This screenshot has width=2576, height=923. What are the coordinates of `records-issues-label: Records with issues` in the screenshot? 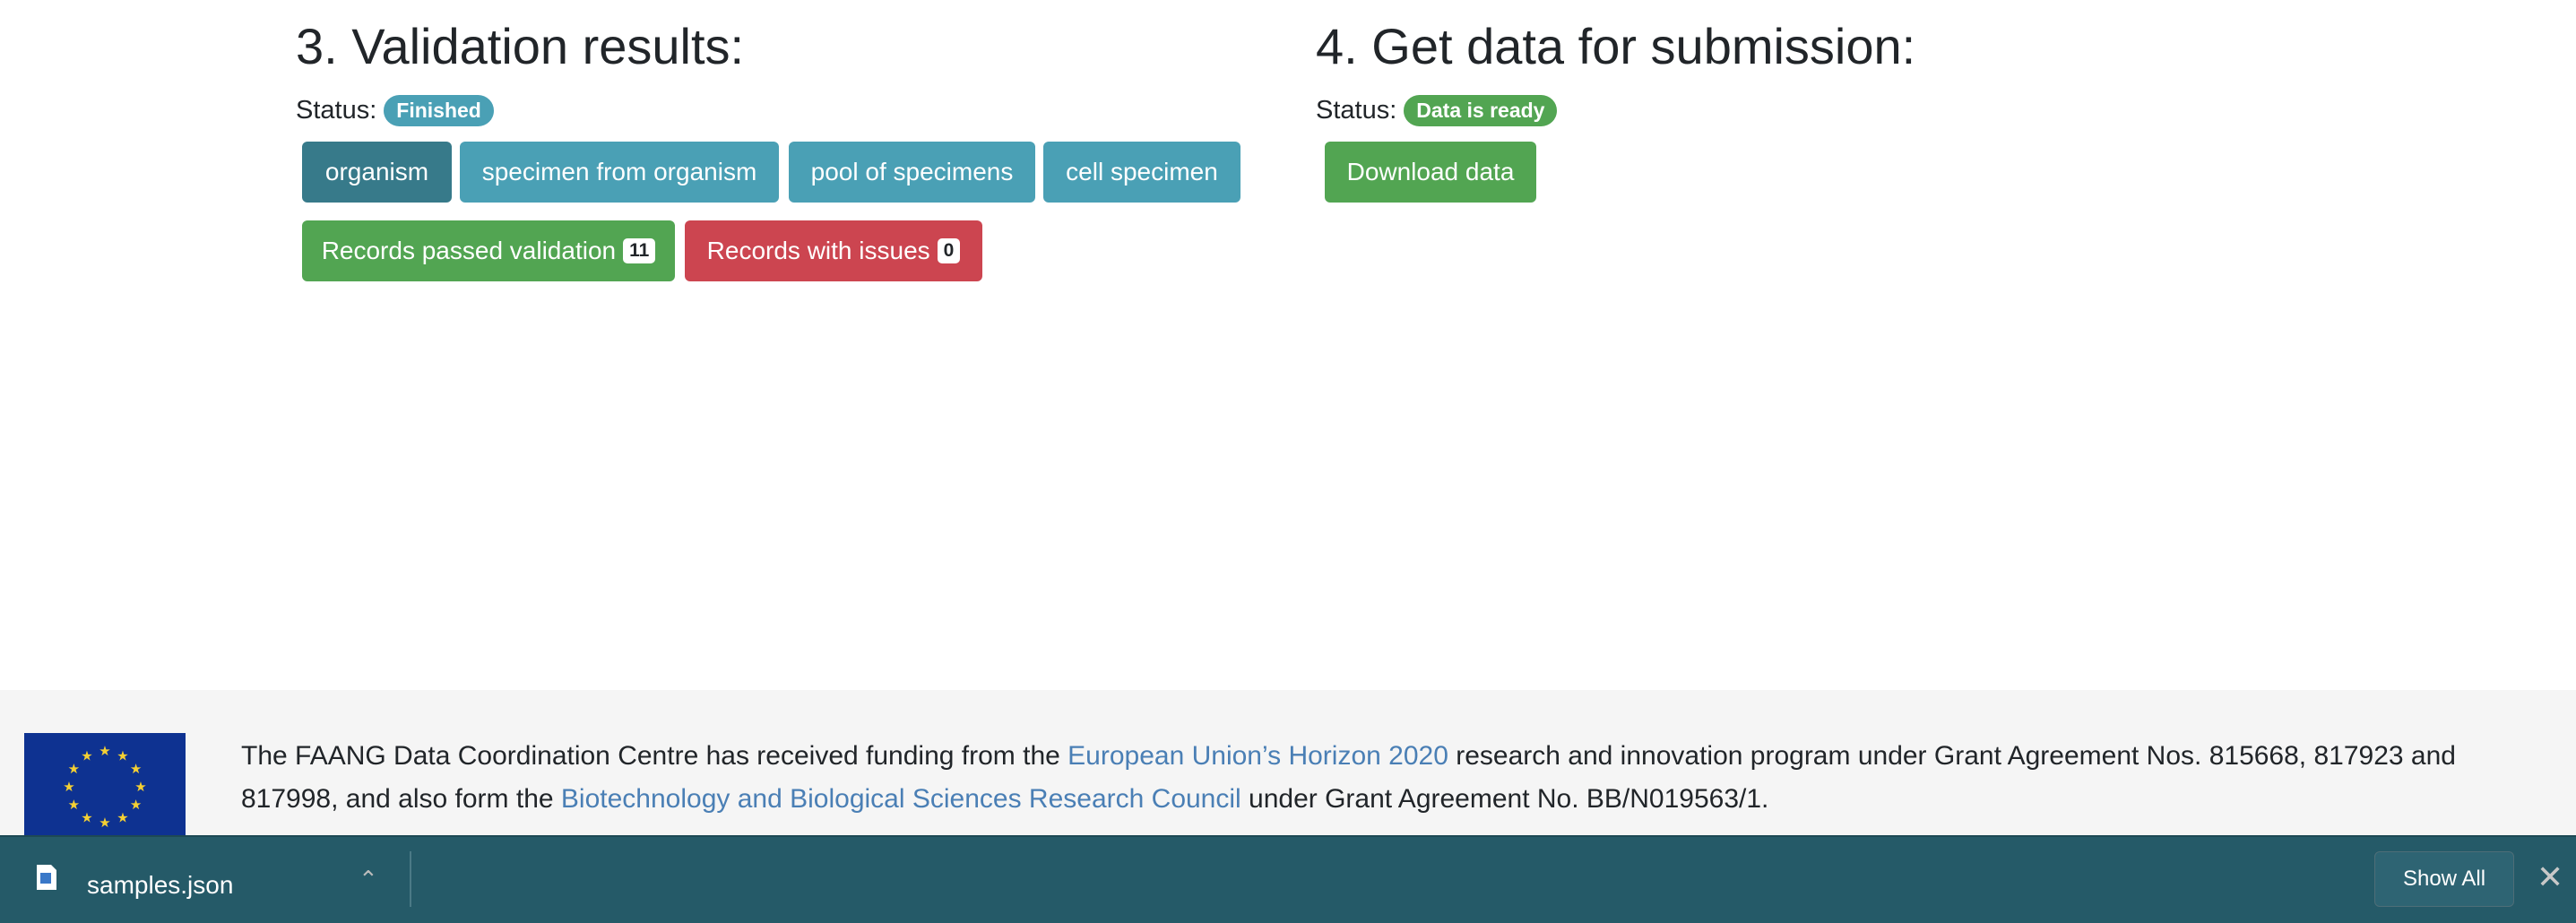 It's located at (818, 250).